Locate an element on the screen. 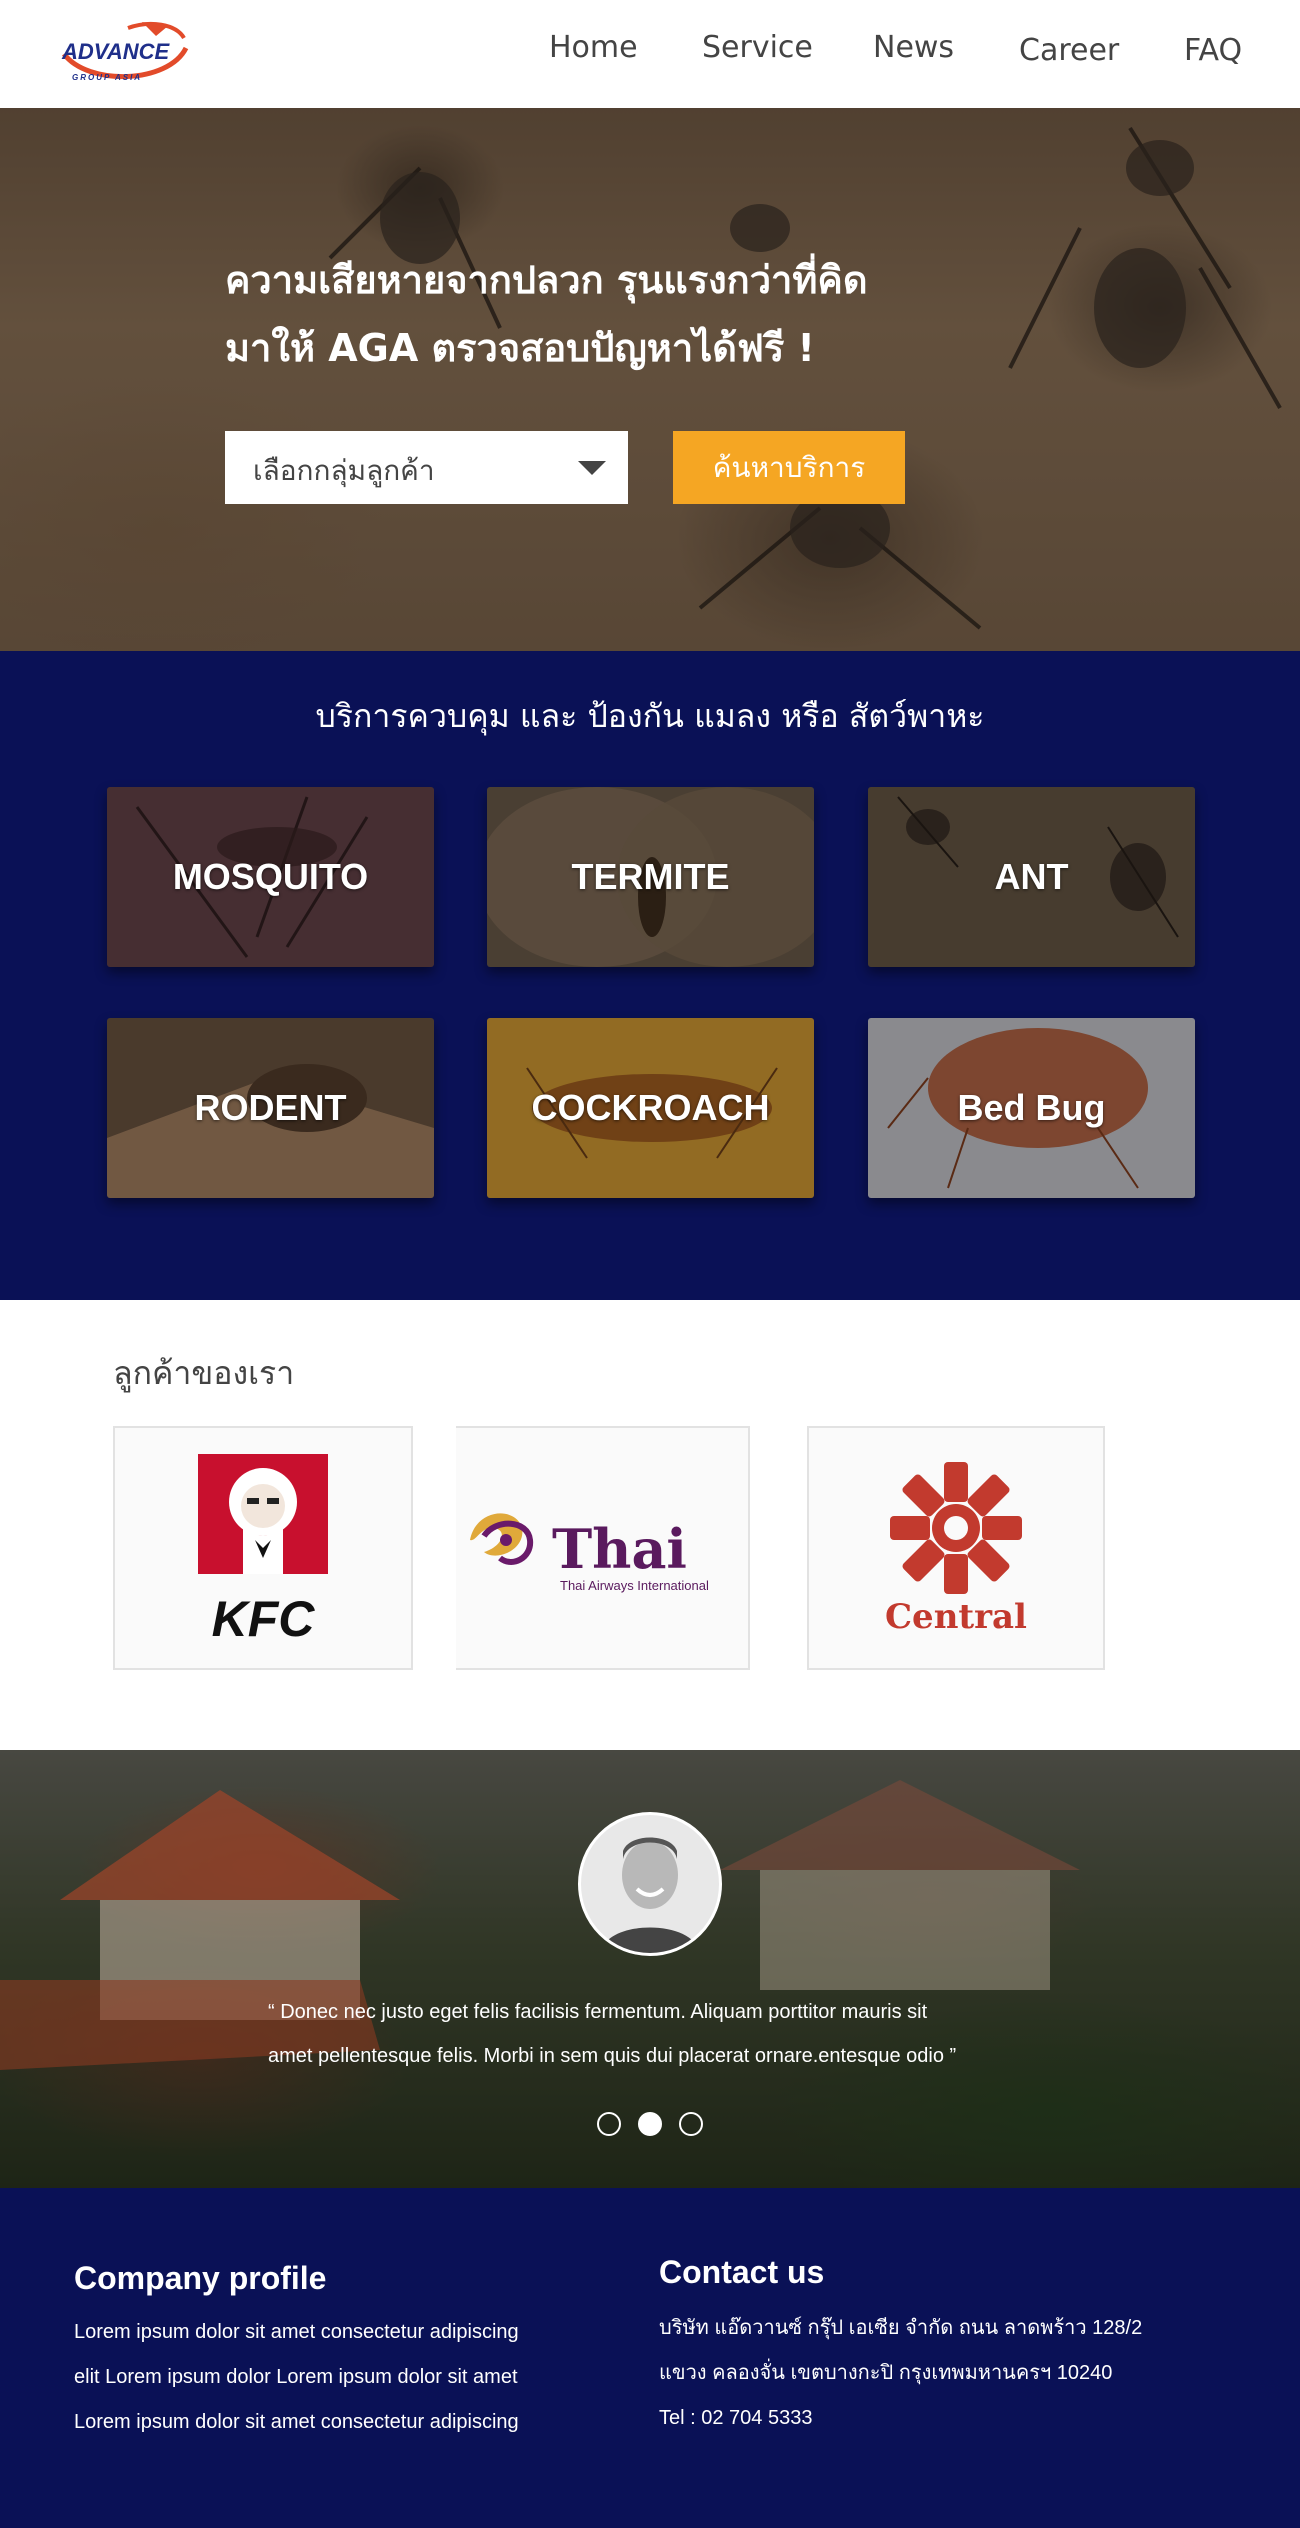  service-card-label: COCKROACH is located at coordinates (650, 1107).